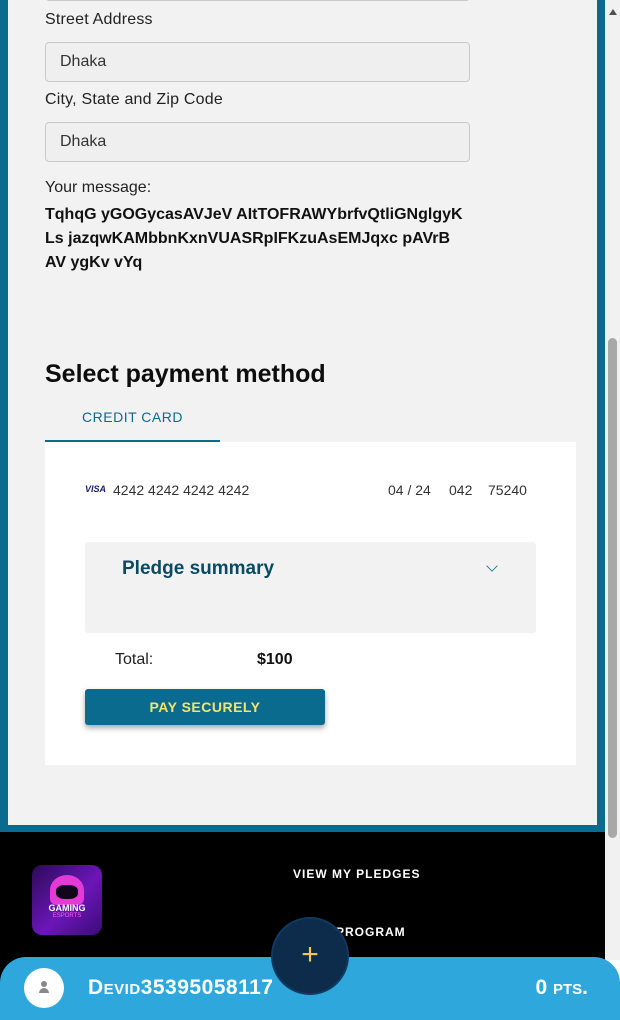 The image size is (620, 1020). Describe the element at coordinates (507, 490) in the screenshot. I see `card-zip-input: 75240` at that location.